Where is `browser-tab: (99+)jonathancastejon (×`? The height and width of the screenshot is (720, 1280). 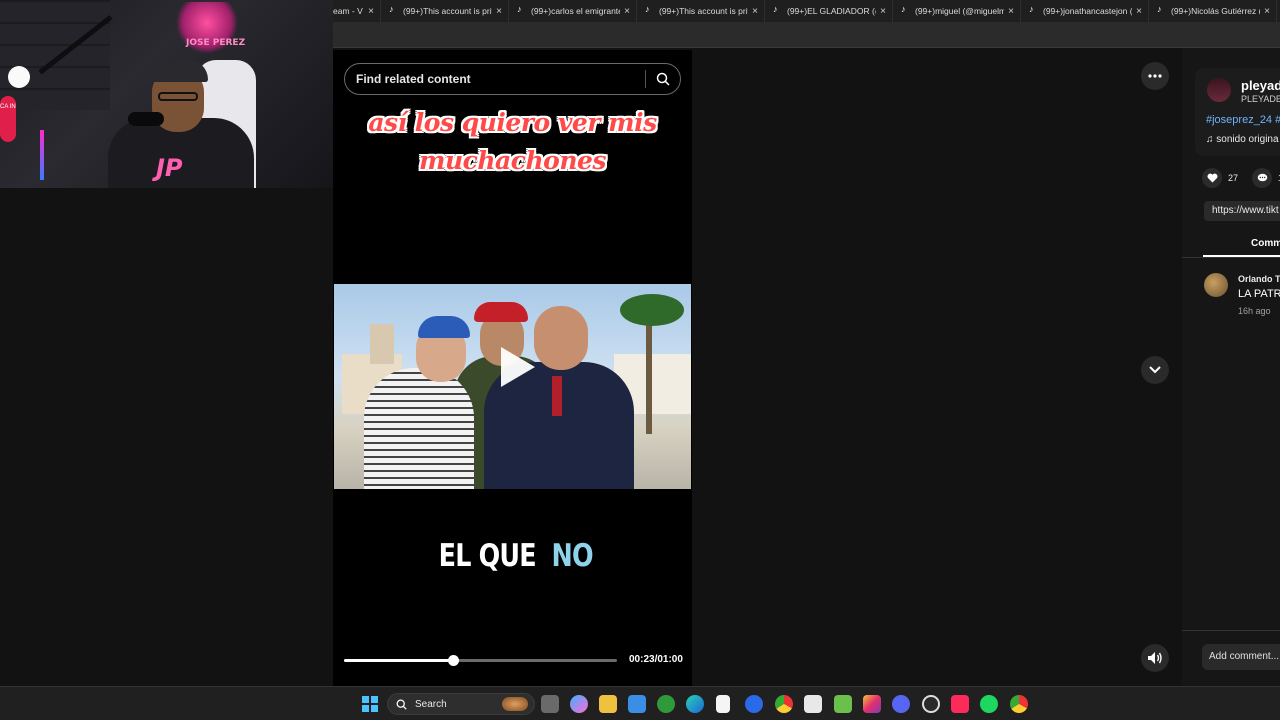 browser-tab: (99+)jonathancastejon (× is located at coordinates (1085, 11).